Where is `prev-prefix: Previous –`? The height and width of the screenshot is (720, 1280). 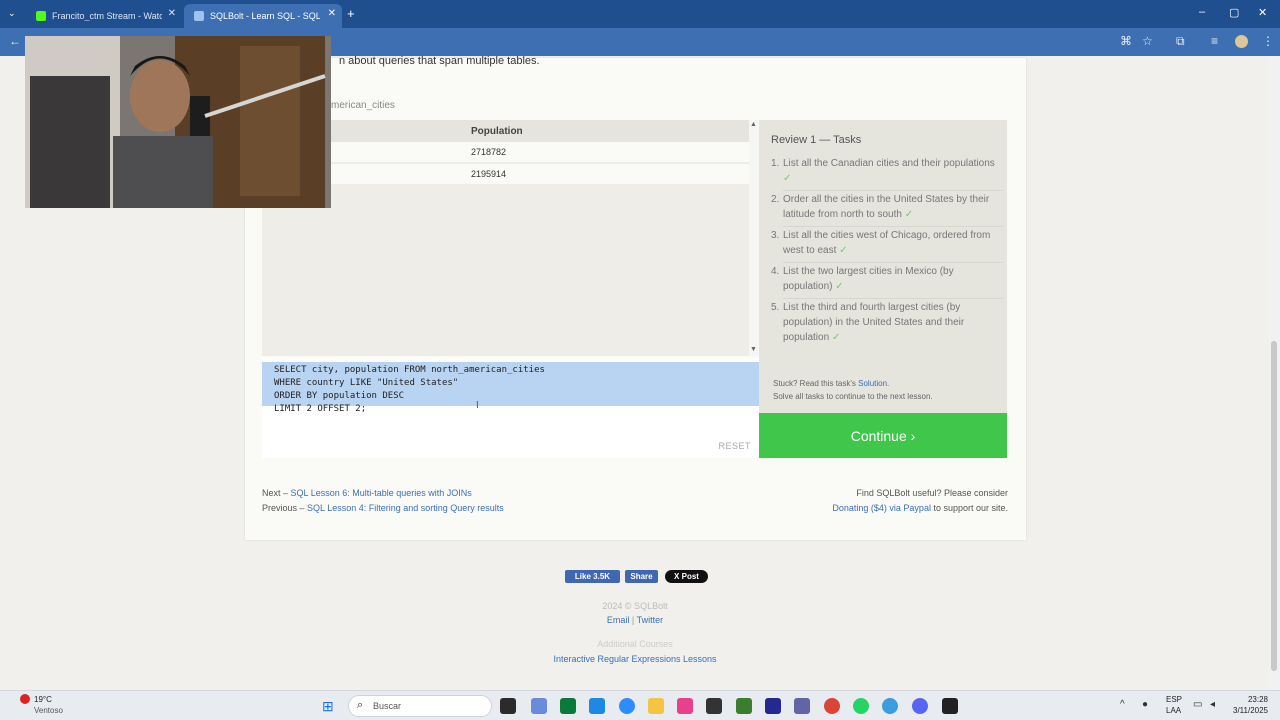 prev-prefix: Previous – is located at coordinates (285, 508).